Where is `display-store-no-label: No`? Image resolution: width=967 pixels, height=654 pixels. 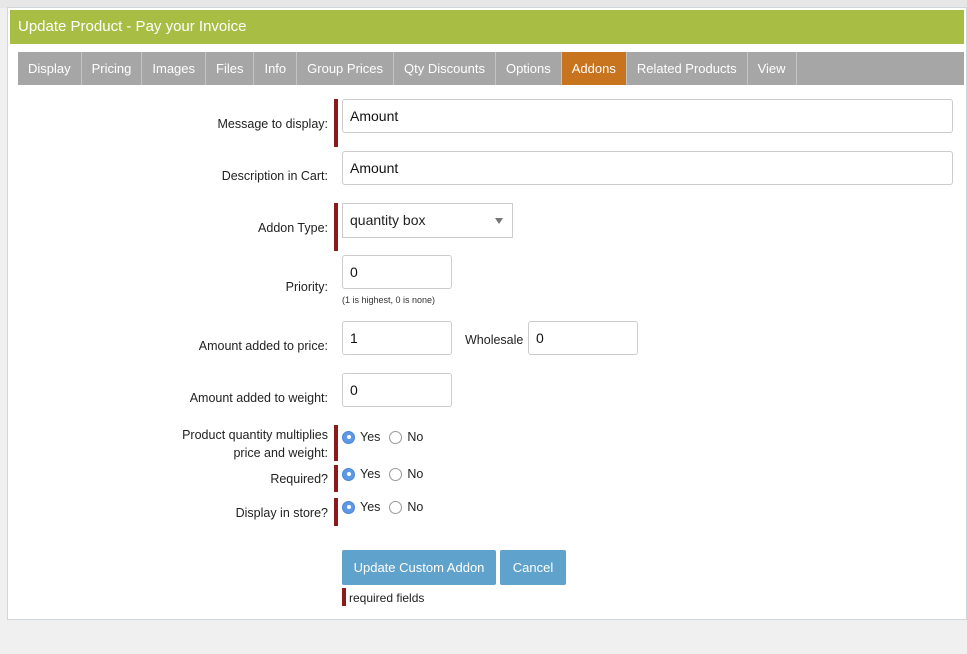 display-store-no-label: No is located at coordinates (415, 507).